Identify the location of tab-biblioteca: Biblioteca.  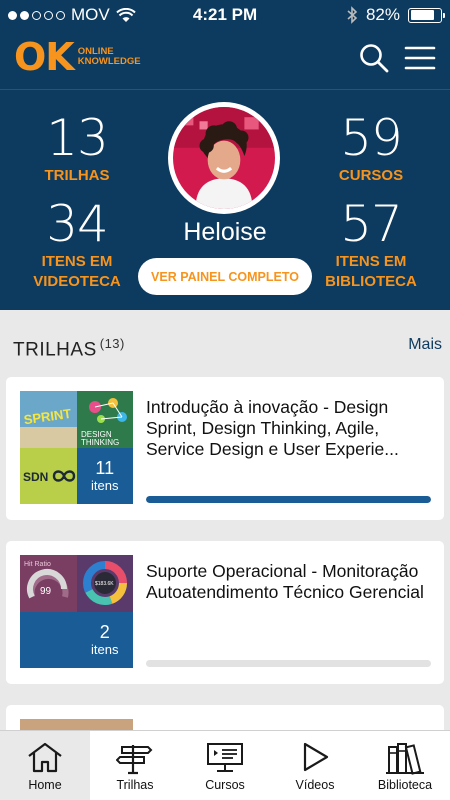
(405, 765).